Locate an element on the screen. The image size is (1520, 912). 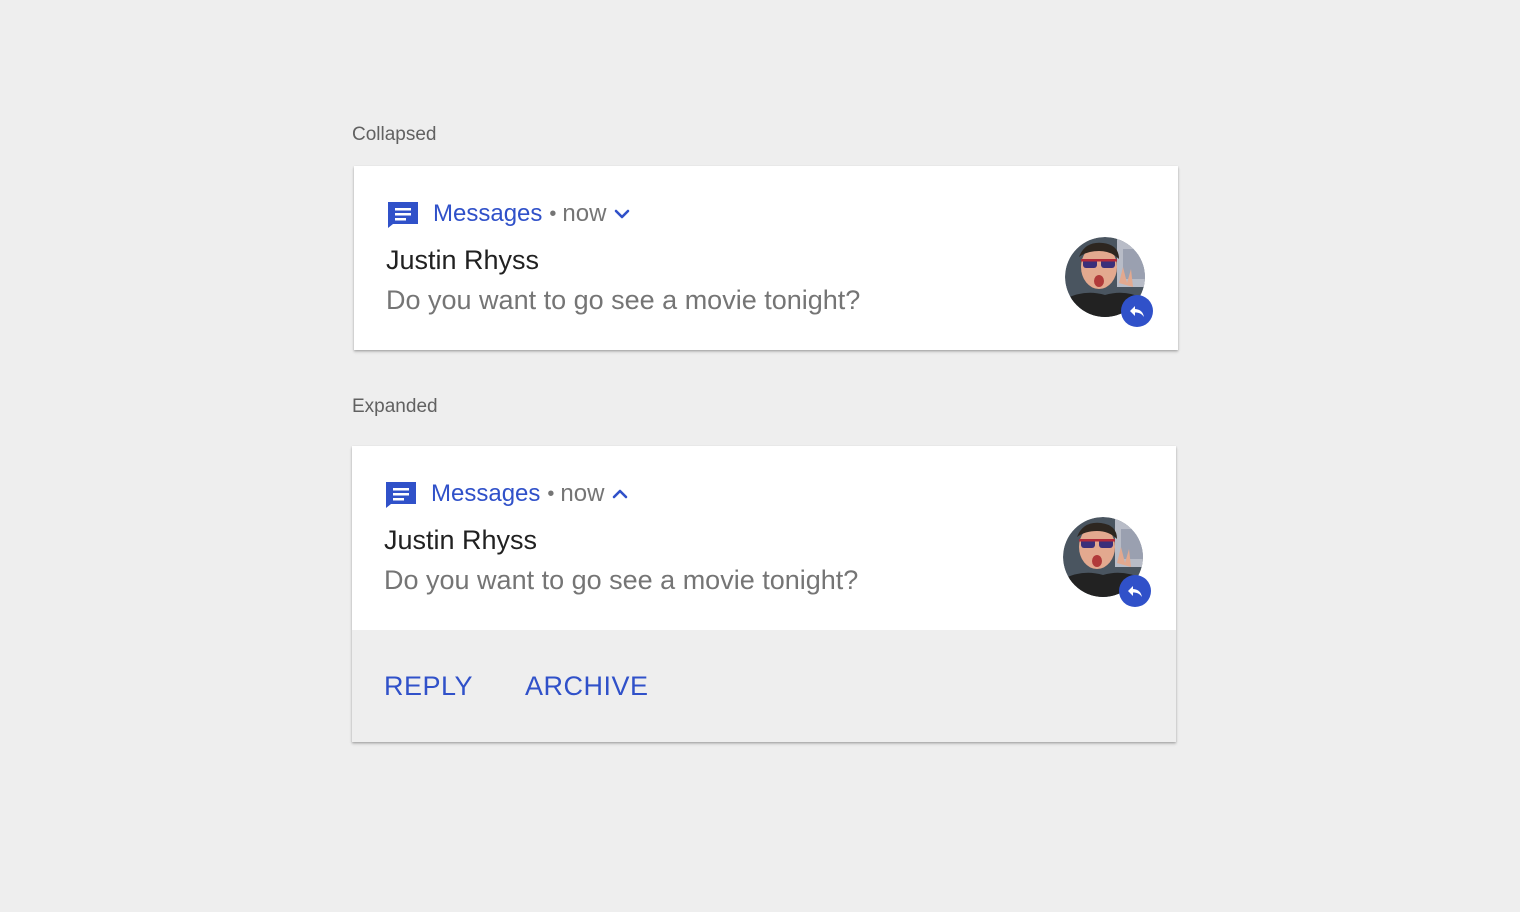
expand-more-icon is located at coordinates (622, 214).